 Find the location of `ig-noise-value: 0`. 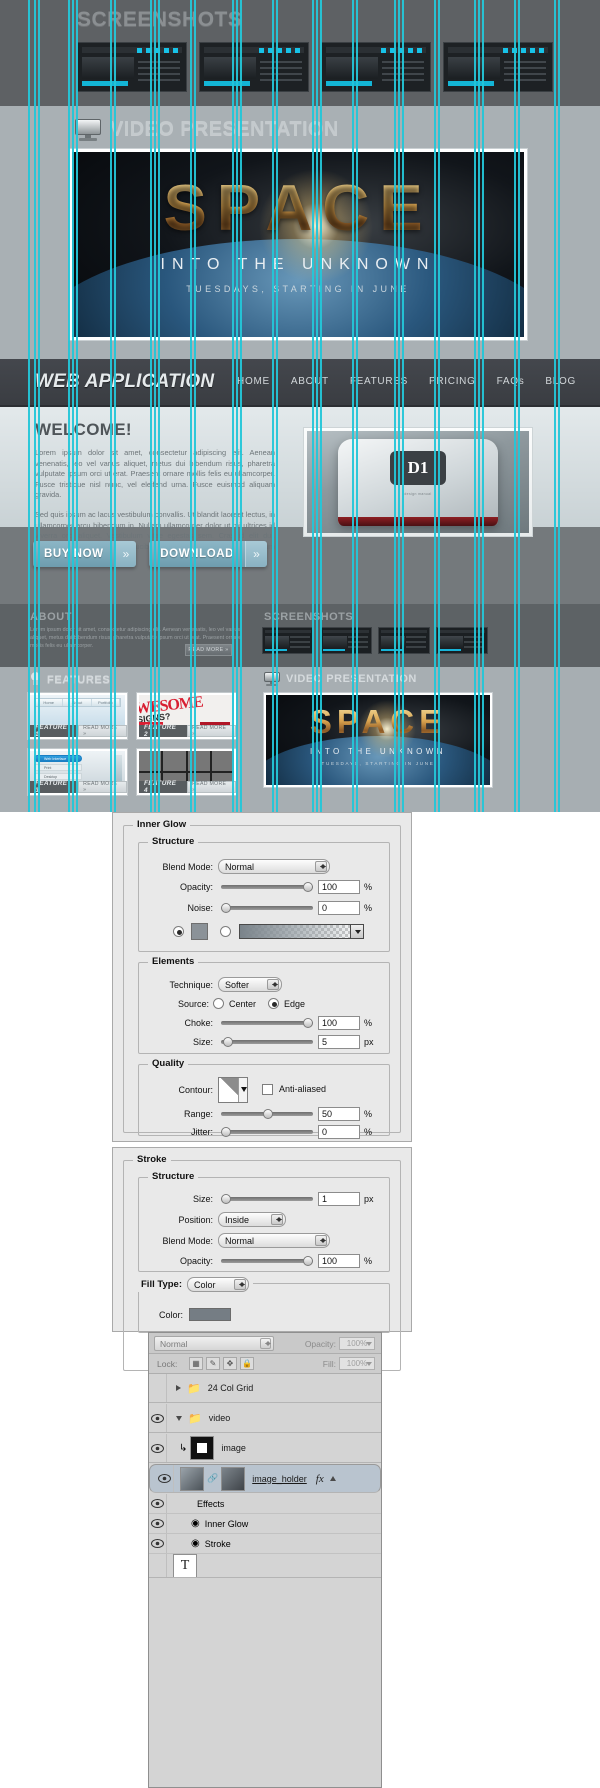

ig-noise-value: 0 is located at coordinates (339, 908).